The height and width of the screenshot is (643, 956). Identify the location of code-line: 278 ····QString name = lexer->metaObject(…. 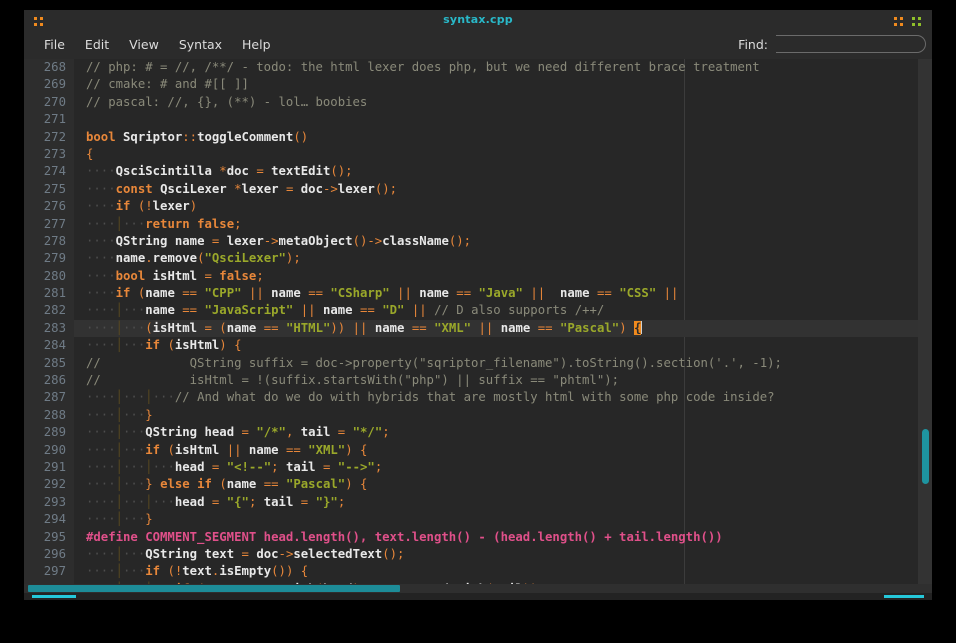
(478, 241).